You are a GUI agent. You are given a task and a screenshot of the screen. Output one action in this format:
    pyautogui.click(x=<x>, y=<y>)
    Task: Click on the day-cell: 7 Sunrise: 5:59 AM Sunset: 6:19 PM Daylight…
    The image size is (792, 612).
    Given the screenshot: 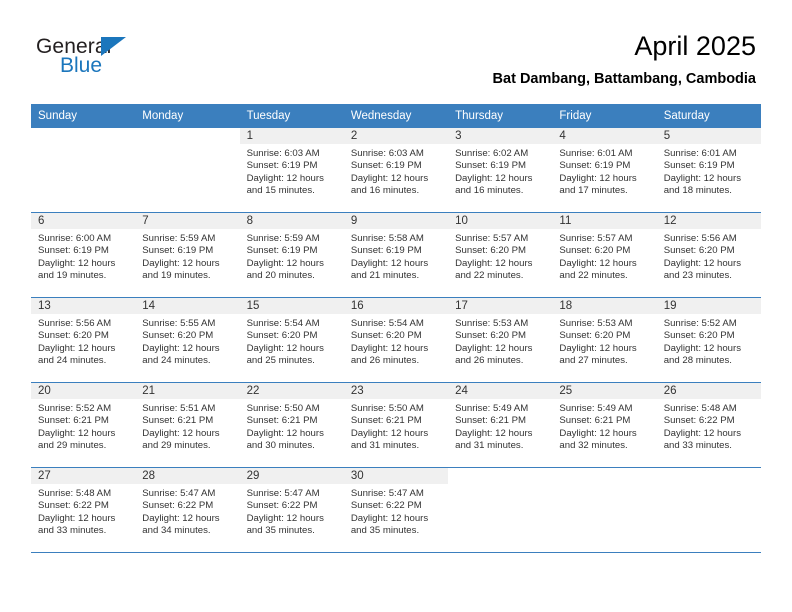 What is the action you would take?
    pyautogui.click(x=187, y=255)
    